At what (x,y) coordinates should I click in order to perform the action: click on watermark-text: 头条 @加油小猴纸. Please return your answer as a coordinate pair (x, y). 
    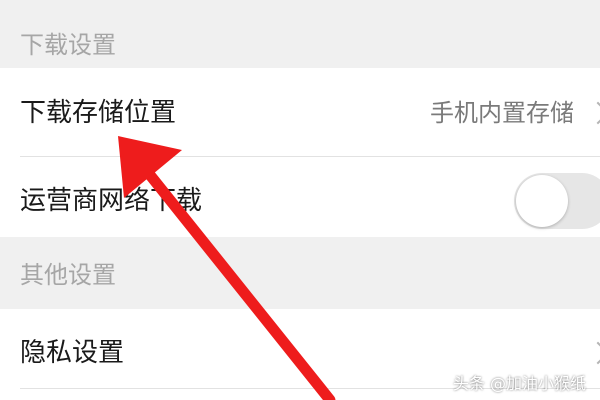
    Looking at the image, I should click on (519, 383).